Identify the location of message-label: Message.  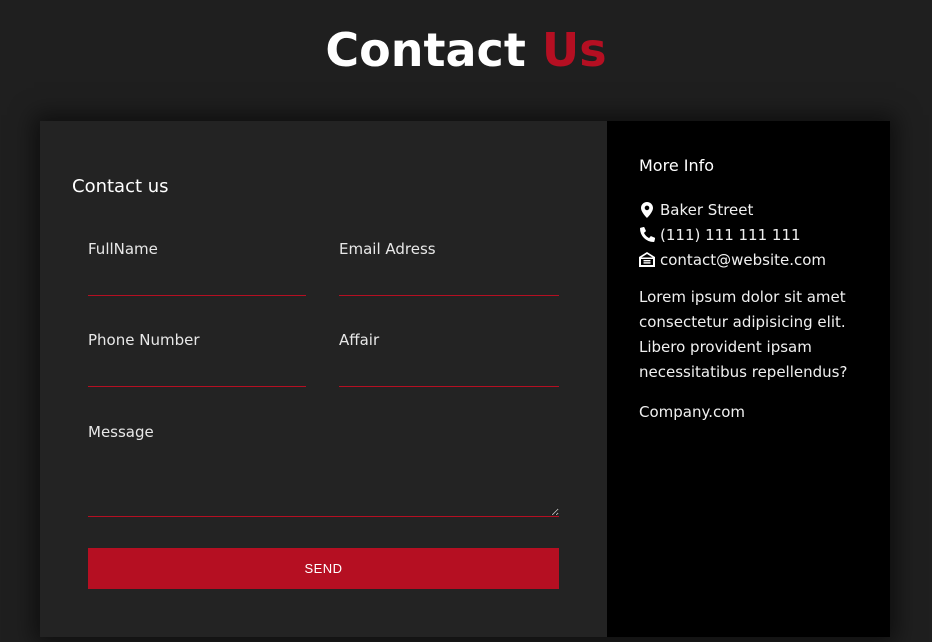
(121, 432).